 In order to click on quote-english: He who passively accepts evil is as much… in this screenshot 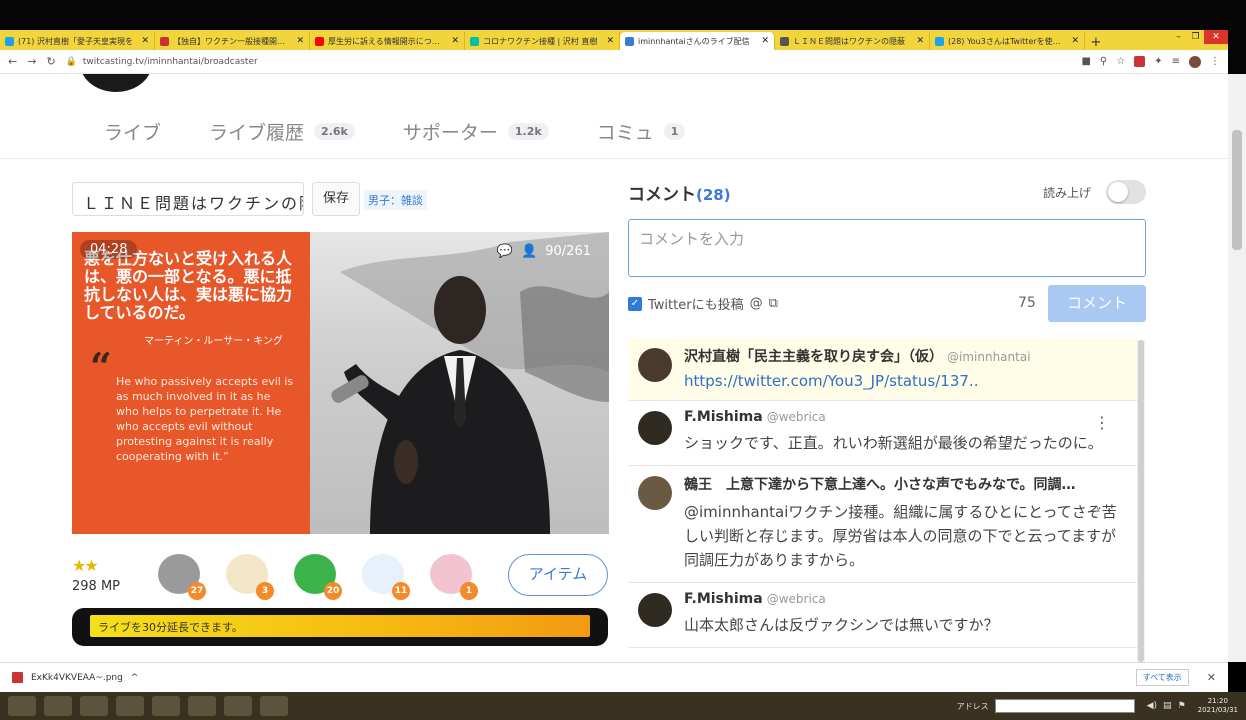, I will do `click(205, 419)`.